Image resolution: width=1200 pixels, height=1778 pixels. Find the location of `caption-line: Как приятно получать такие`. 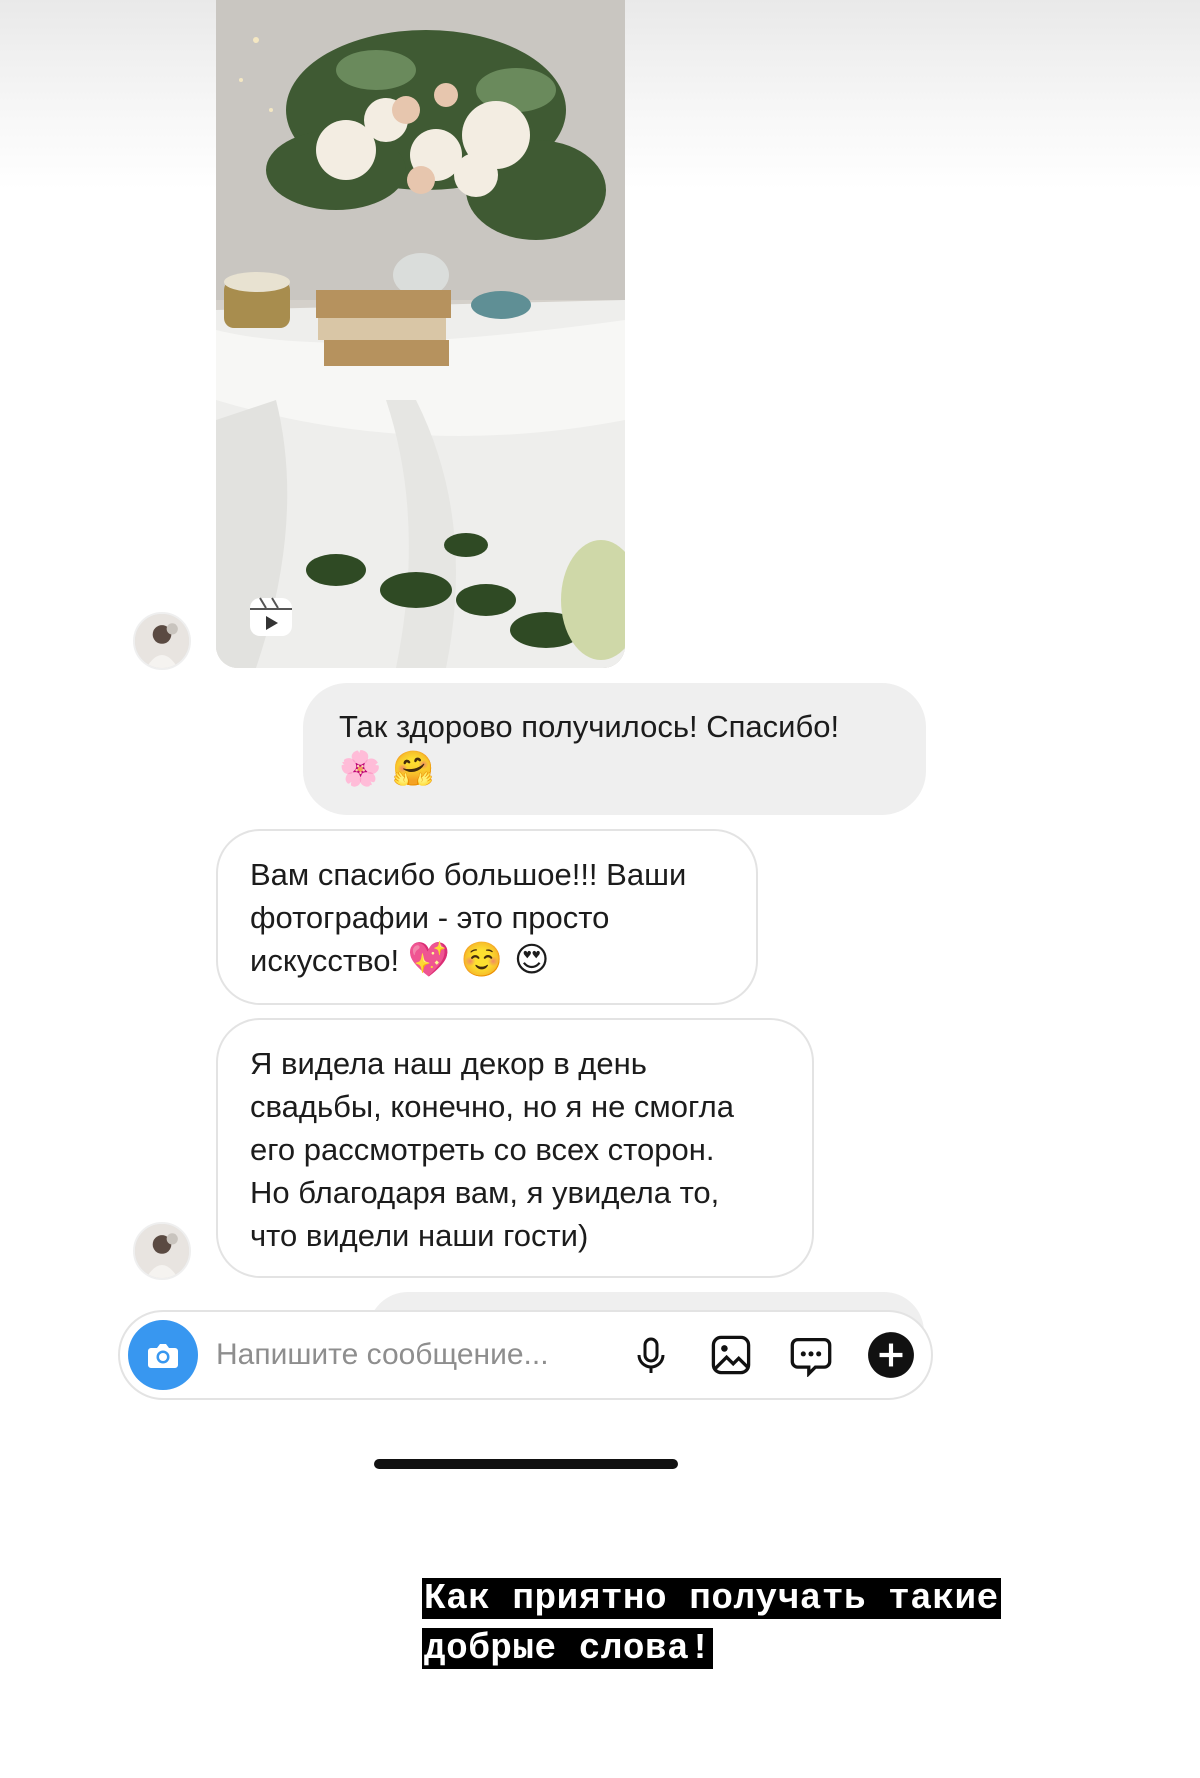

caption-line: Как приятно получать такие is located at coordinates (711, 1598).